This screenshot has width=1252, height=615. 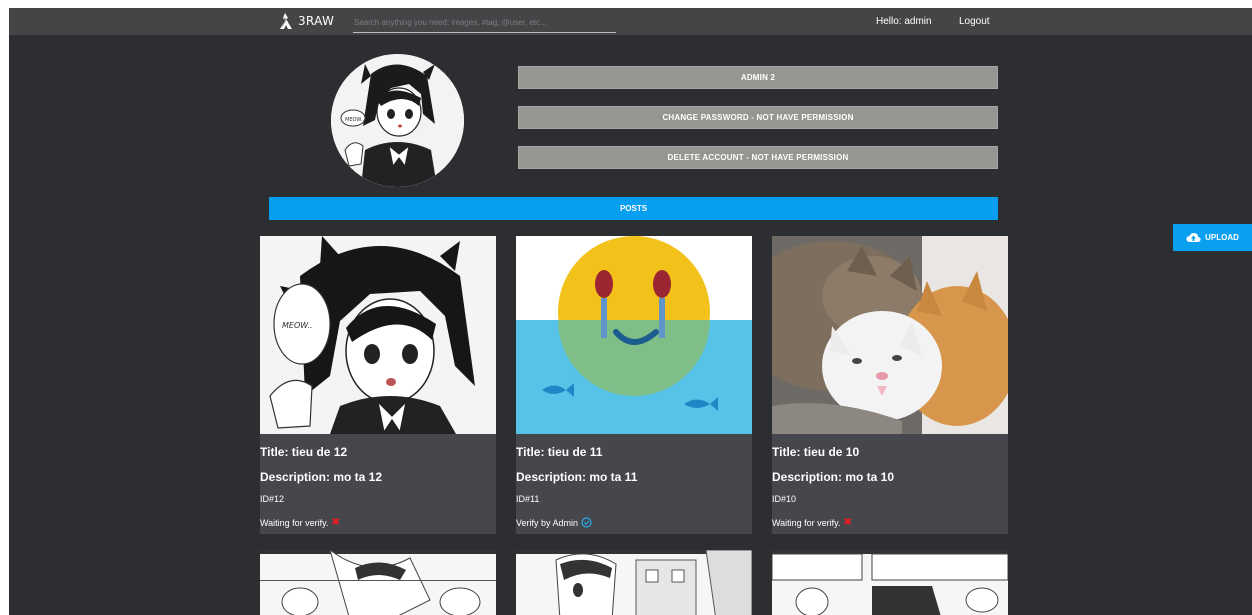 I want to click on post-thumbnail: MEOW.., so click(x=378, y=335).